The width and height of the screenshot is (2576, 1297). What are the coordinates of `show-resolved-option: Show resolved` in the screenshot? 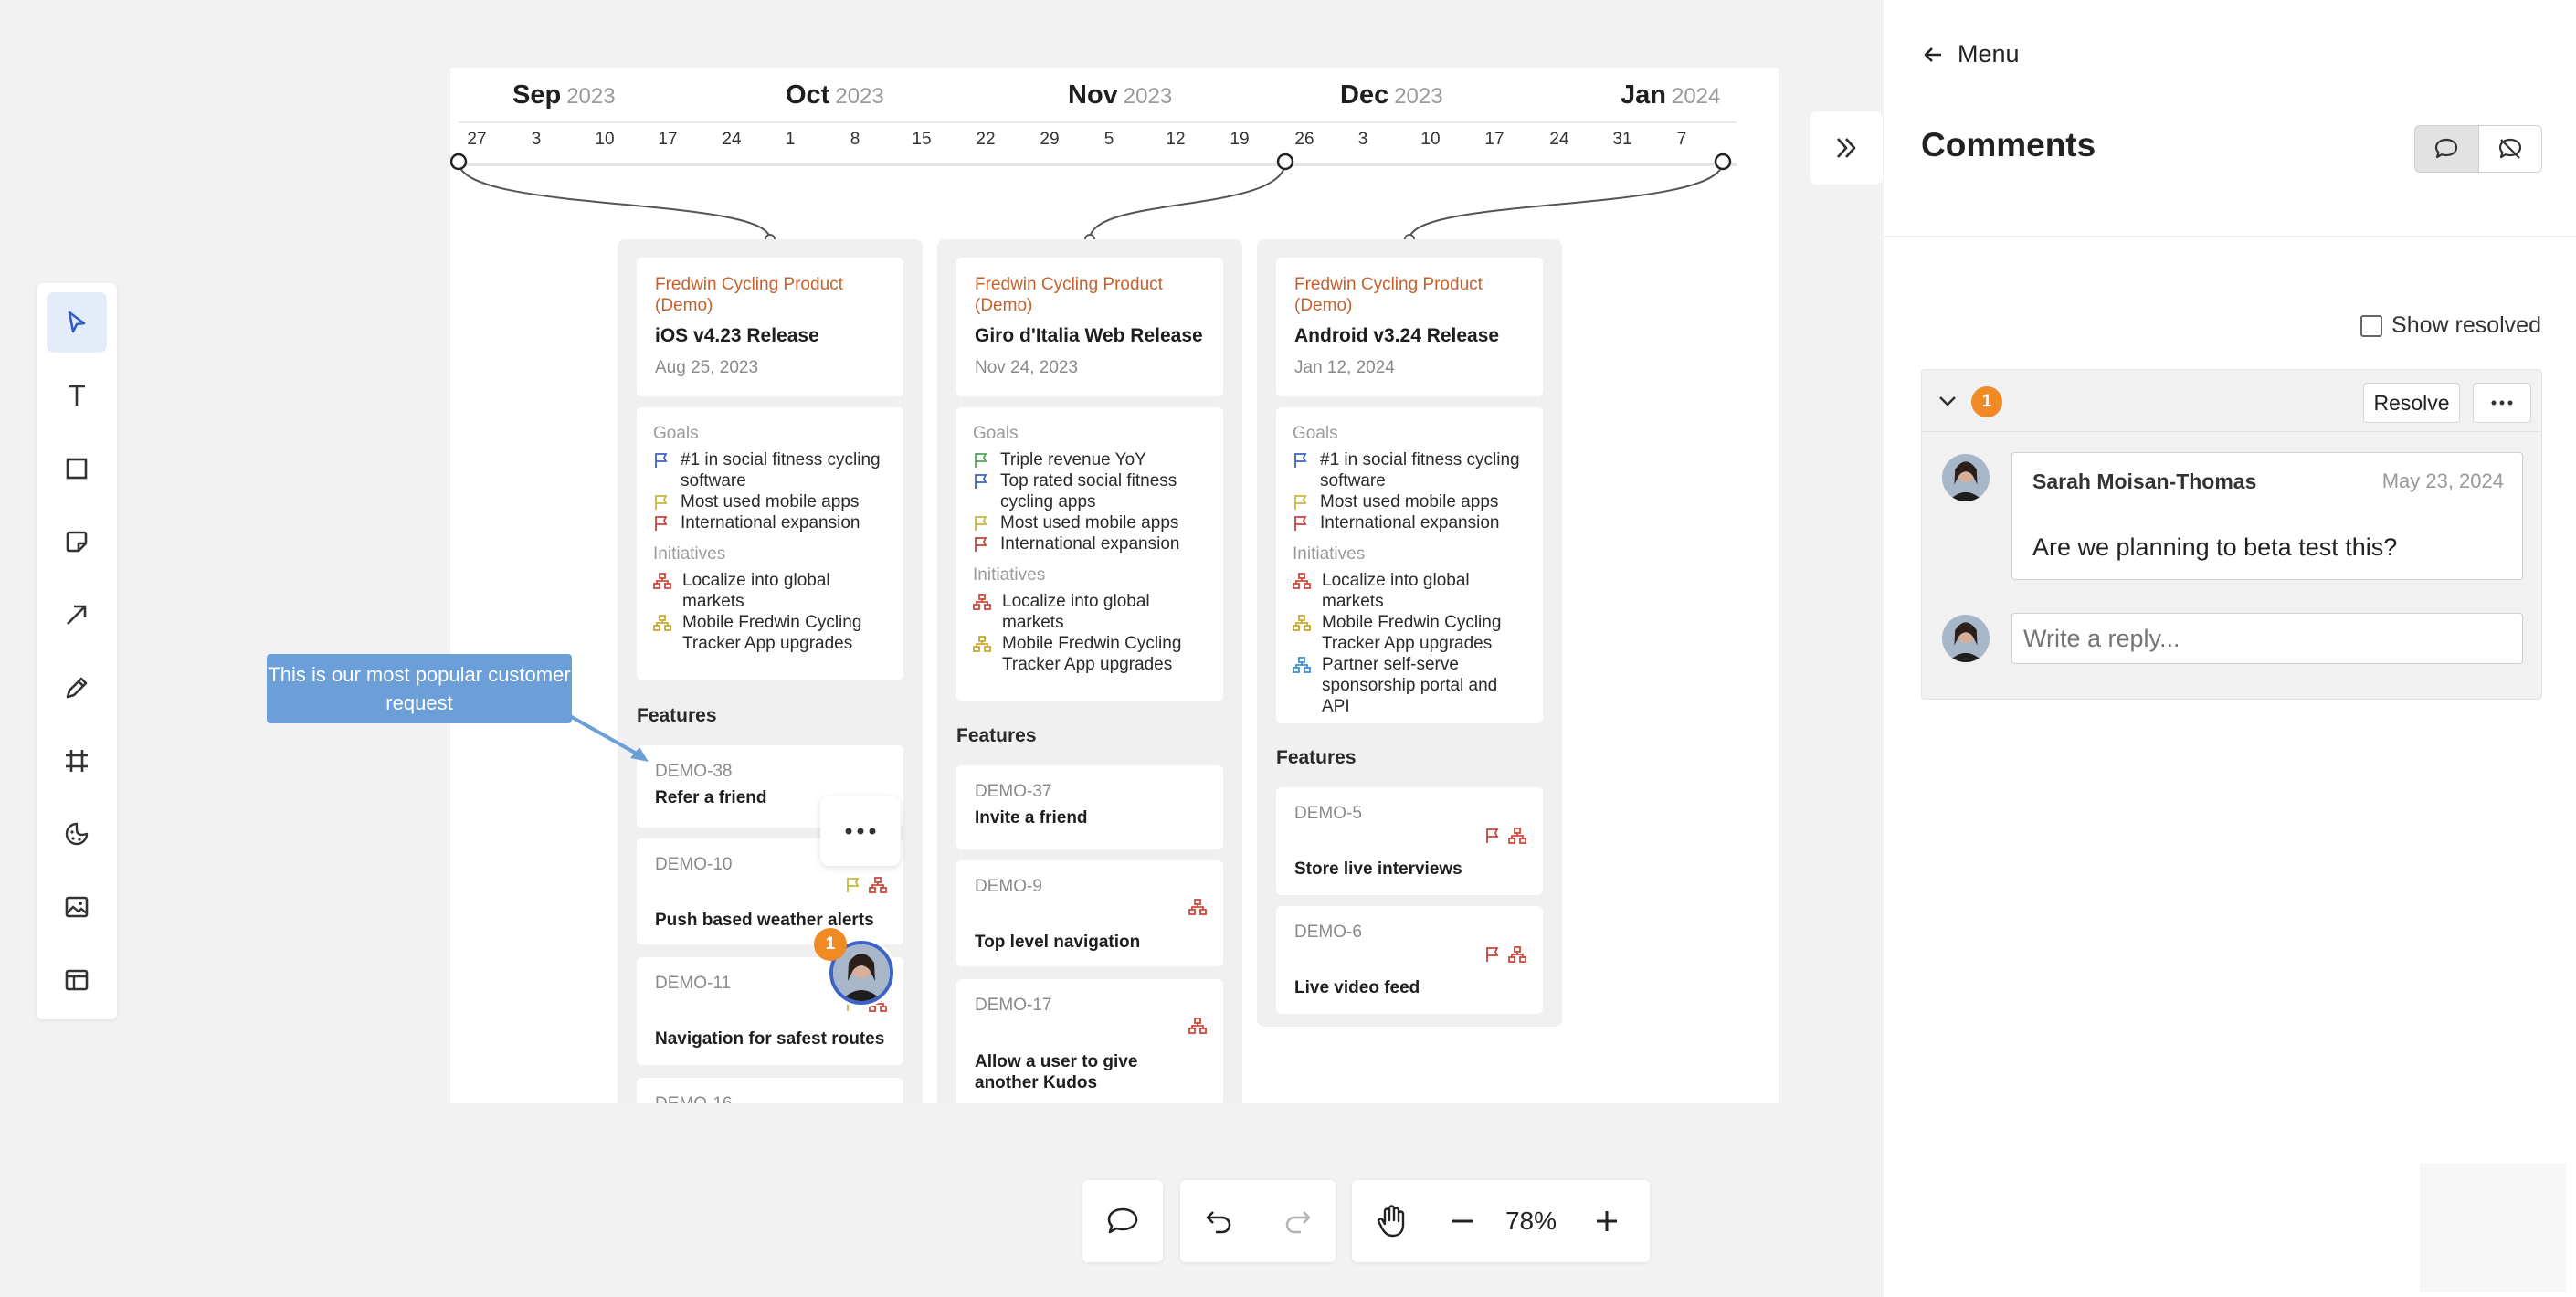 It's located at (2450, 325).